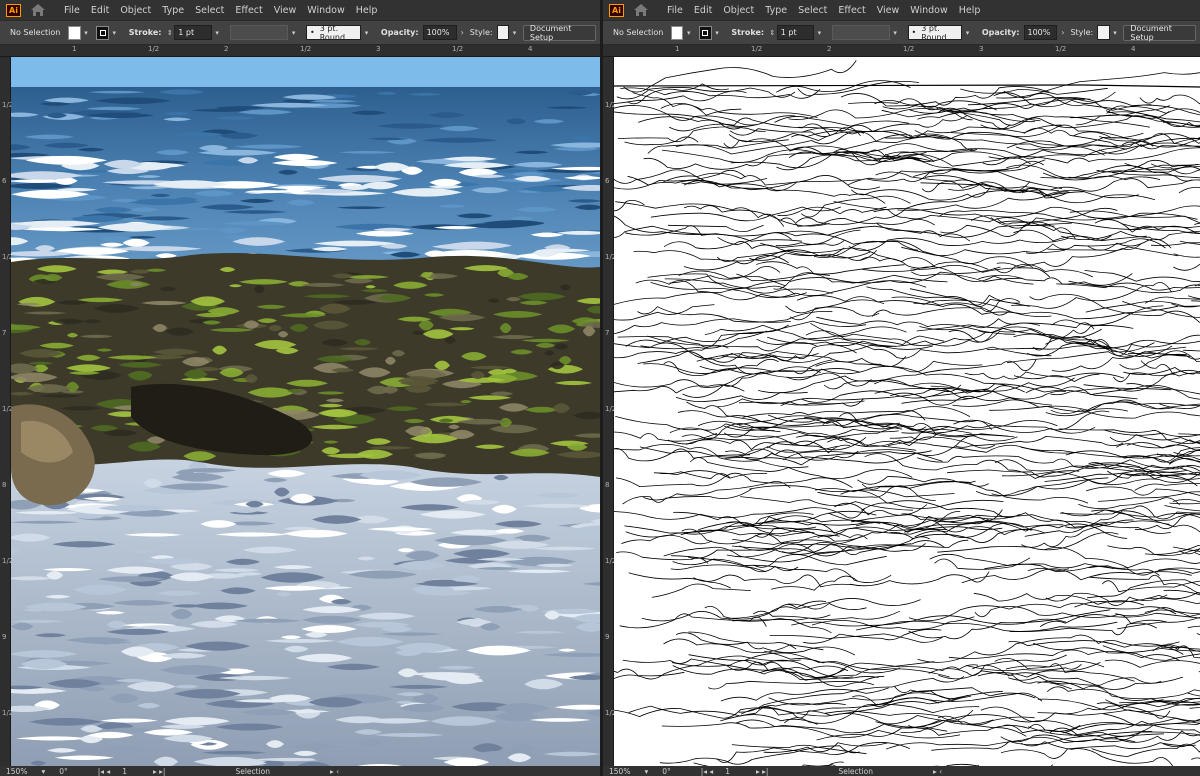  What do you see at coordinates (4, 333) in the screenshot?
I see `ruler-tick-label: 7` at bounding box center [4, 333].